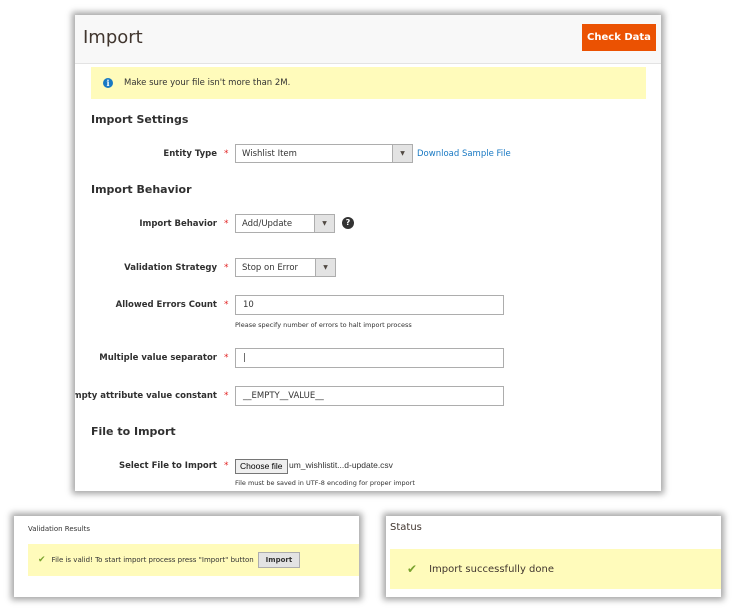 Image resolution: width=735 pixels, height=608 pixels. I want to click on validation-strategy-value: Stop on Error, so click(270, 267).